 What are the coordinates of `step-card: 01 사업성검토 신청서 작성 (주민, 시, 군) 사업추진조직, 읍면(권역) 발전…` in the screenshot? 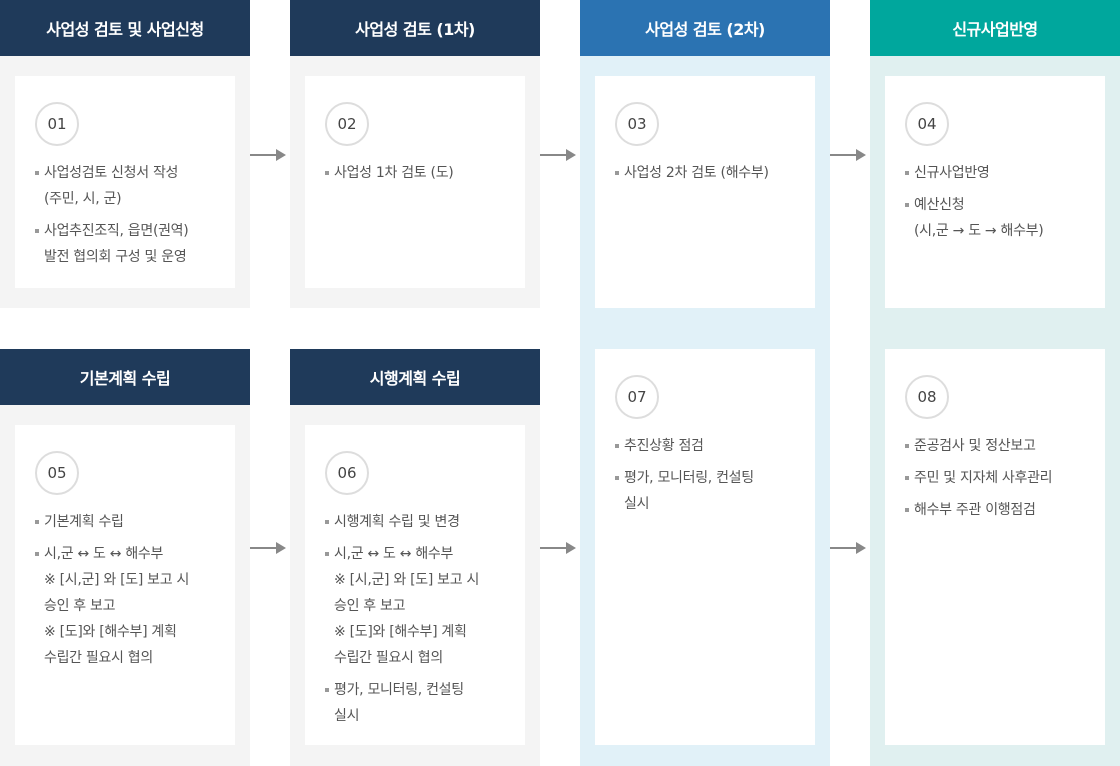 It's located at (125, 182).